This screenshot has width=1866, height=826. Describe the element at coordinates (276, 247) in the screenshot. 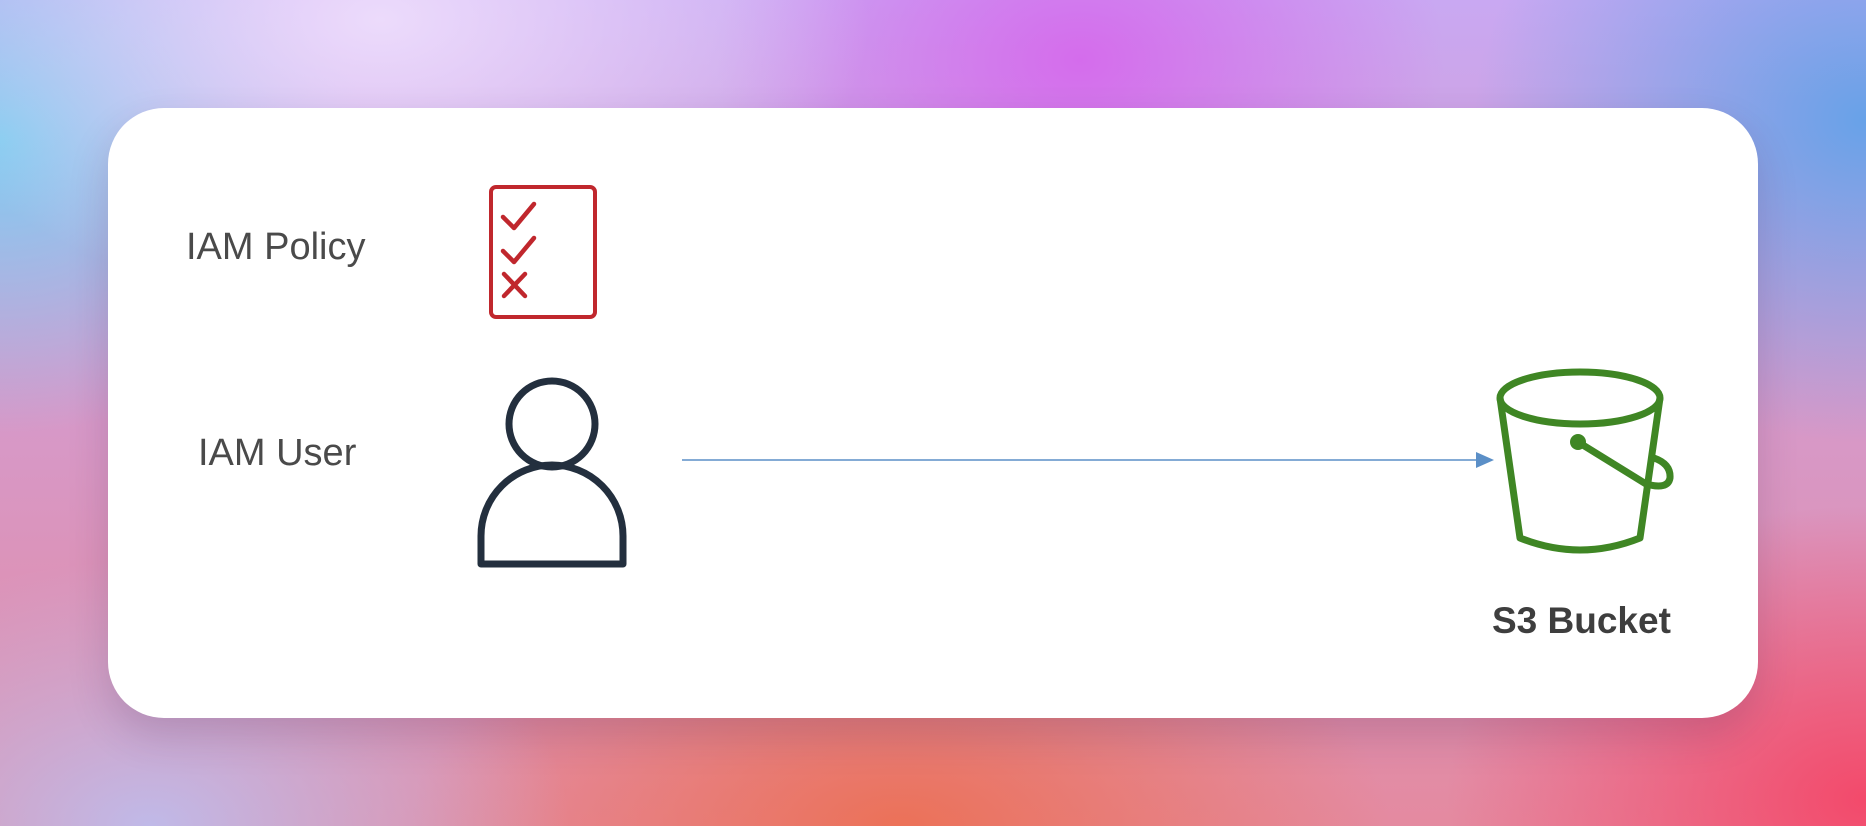

I see `iam-policy-label: IAM Policy` at that location.